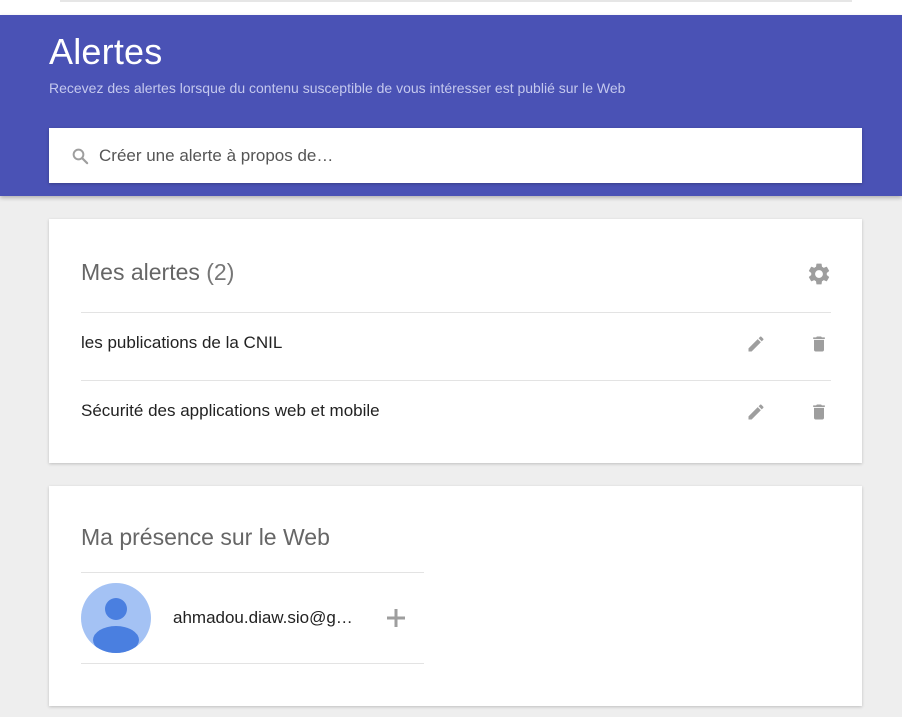 The image size is (902, 717). What do you see at coordinates (480, 155) in the screenshot?
I see `create-alert-input` at bounding box center [480, 155].